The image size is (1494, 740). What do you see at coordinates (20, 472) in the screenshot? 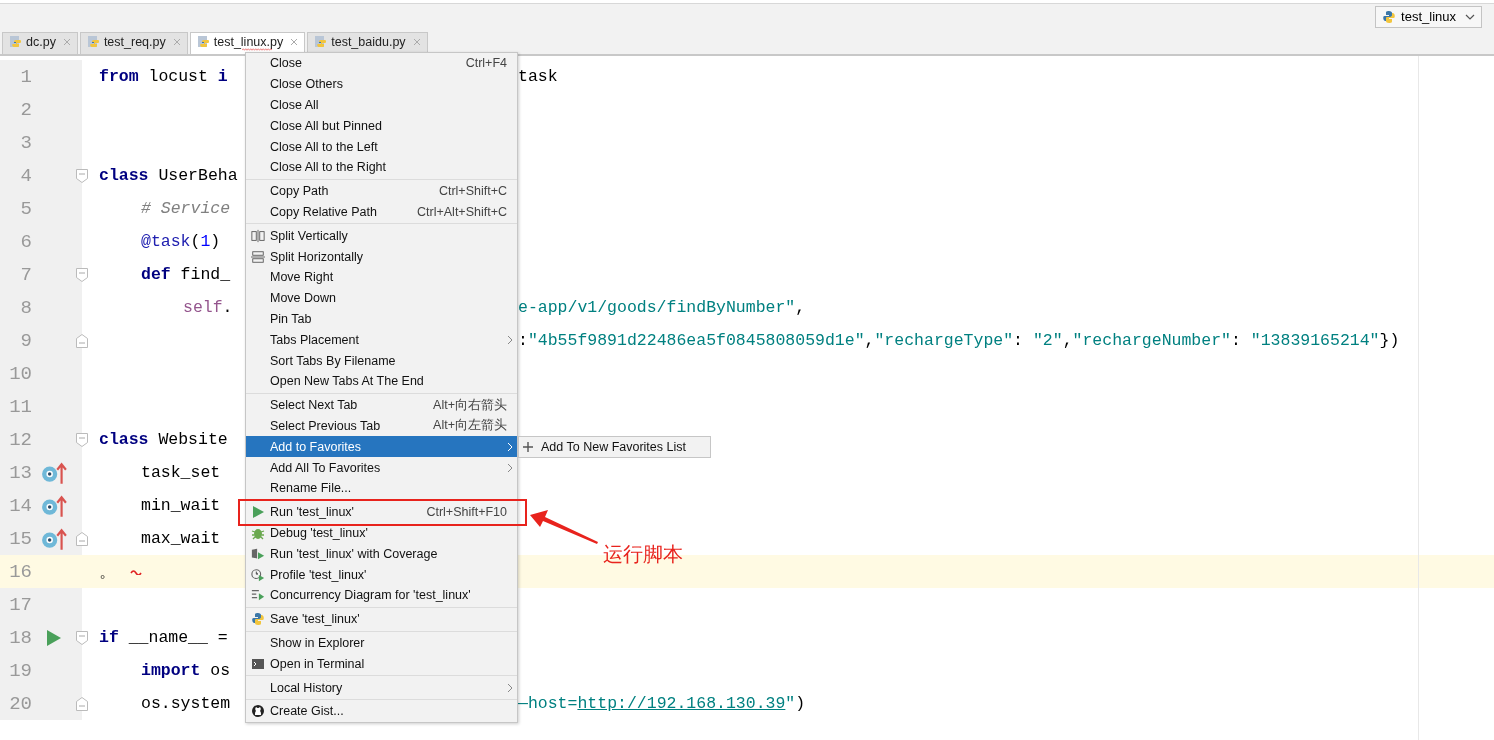
I see `line-number: 13` at bounding box center [20, 472].